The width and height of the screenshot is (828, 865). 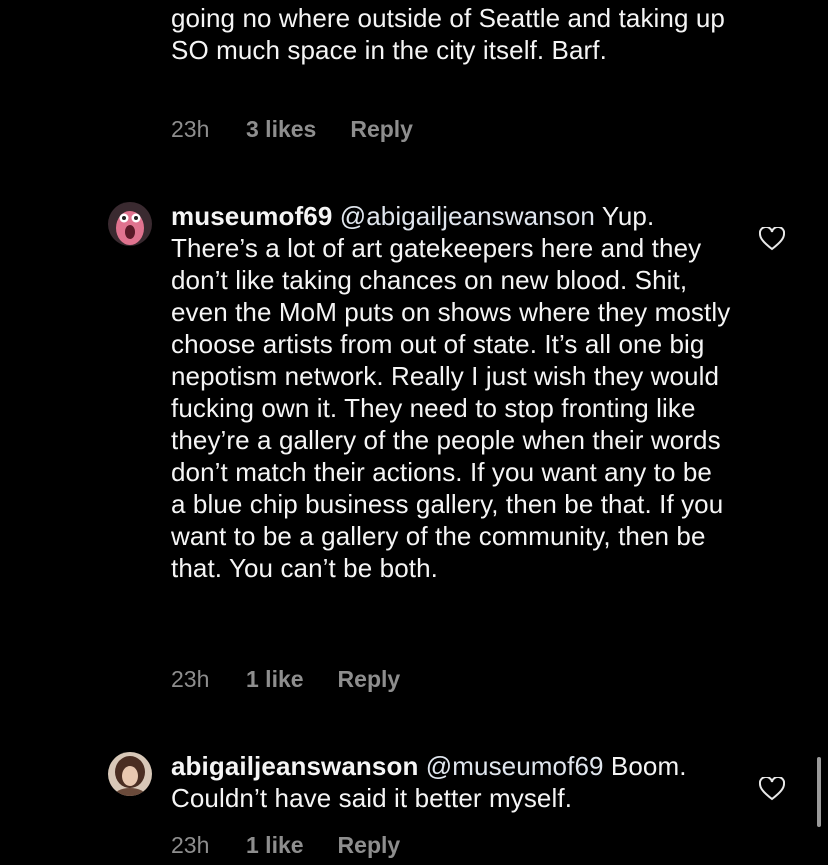 I want to click on scrollbar, so click(x=819, y=792).